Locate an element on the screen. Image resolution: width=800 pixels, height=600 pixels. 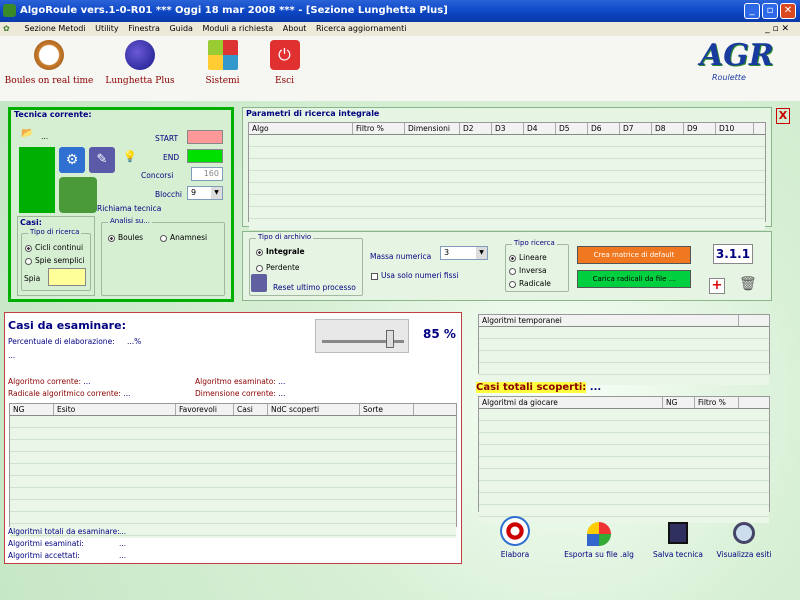
menu-moduli: Moduli a richiesta is located at coordinates (238, 28).